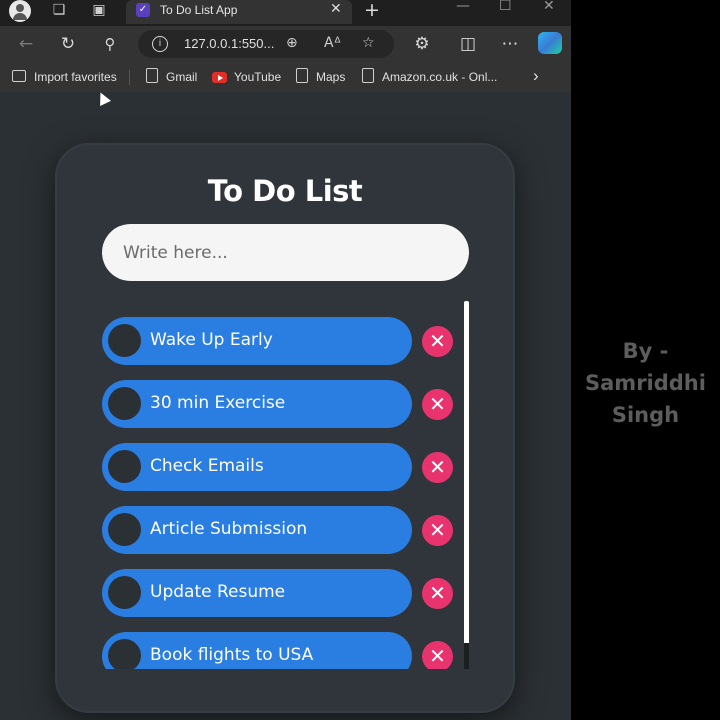 Image resolution: width=720 pixels, height=720 pixels. Describe the element at coordinates (143, 10) in the screenshot. I see `tab-favicon-icon: ✓` at that location.